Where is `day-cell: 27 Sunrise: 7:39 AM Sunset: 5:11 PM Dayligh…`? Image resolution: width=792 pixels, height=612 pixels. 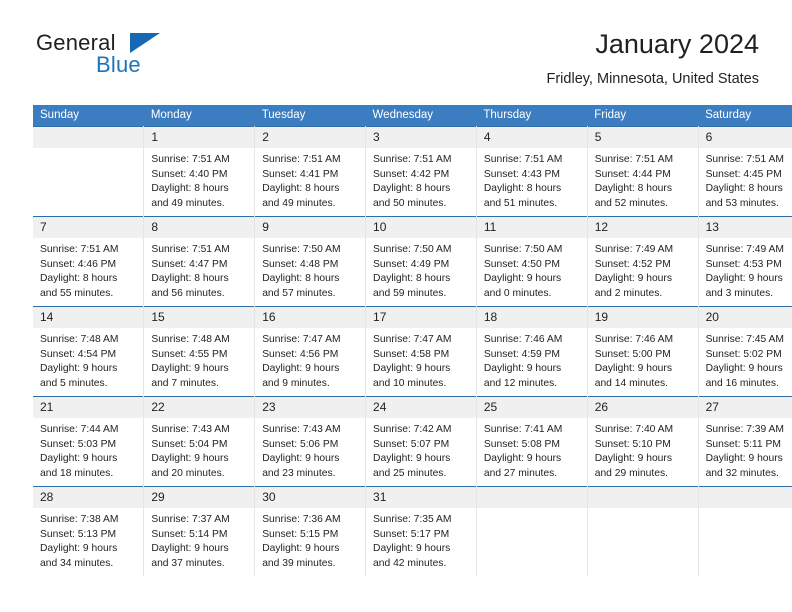 day-cell: 27 Sunrise: 7:39 AM Sunset: 5:11 PM Dayligh… is located at coordinates (745, 441).